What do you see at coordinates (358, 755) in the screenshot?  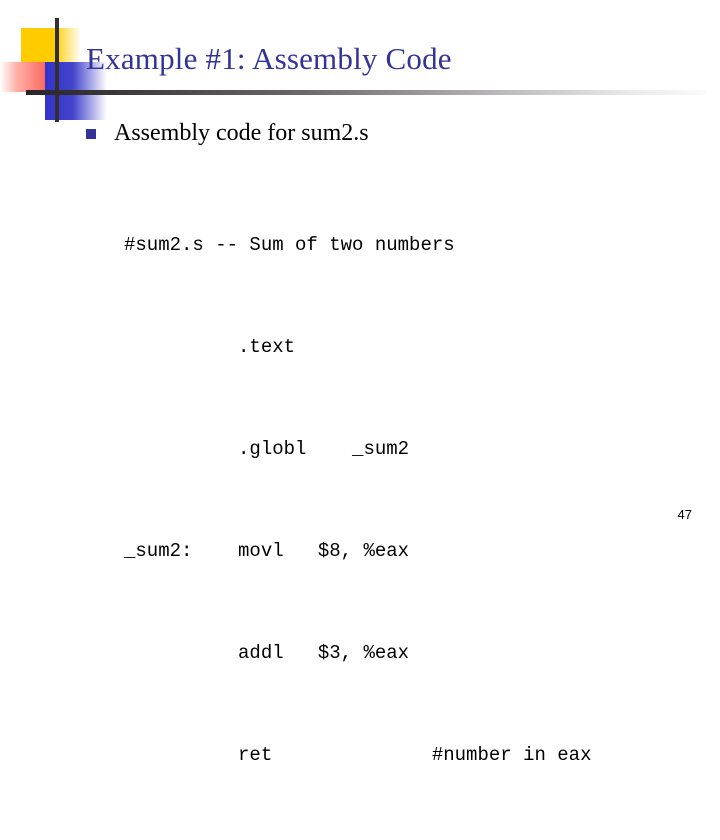 I see `code-line: ret #number in eax` at bounding box center [358, 755].